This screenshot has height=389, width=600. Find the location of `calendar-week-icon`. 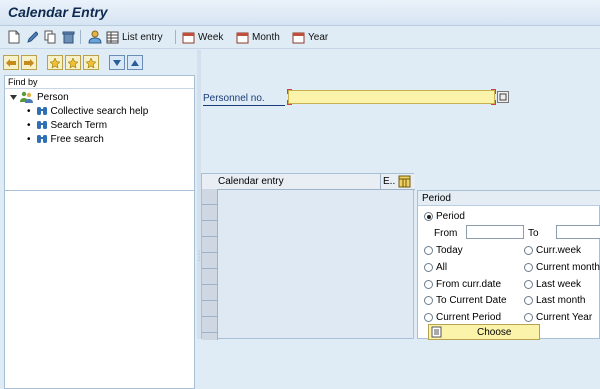

calendar-week-icon is located at coordinates (188, 37).